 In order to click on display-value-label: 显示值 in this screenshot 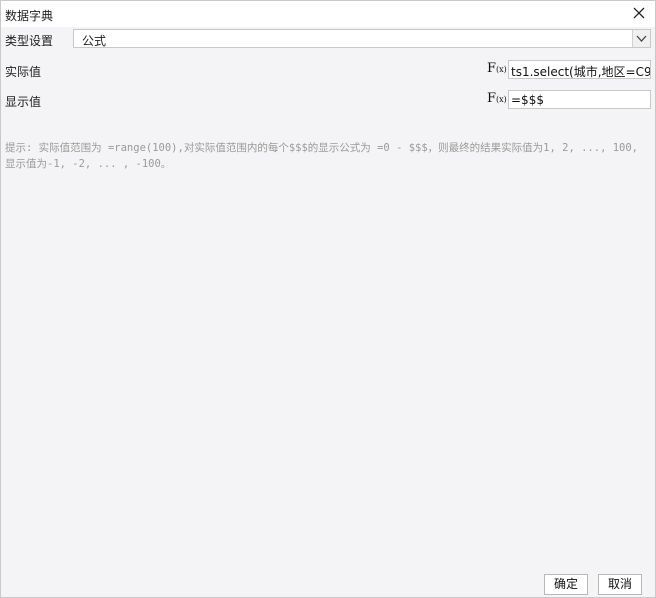, I will do `click(23, 102)`.